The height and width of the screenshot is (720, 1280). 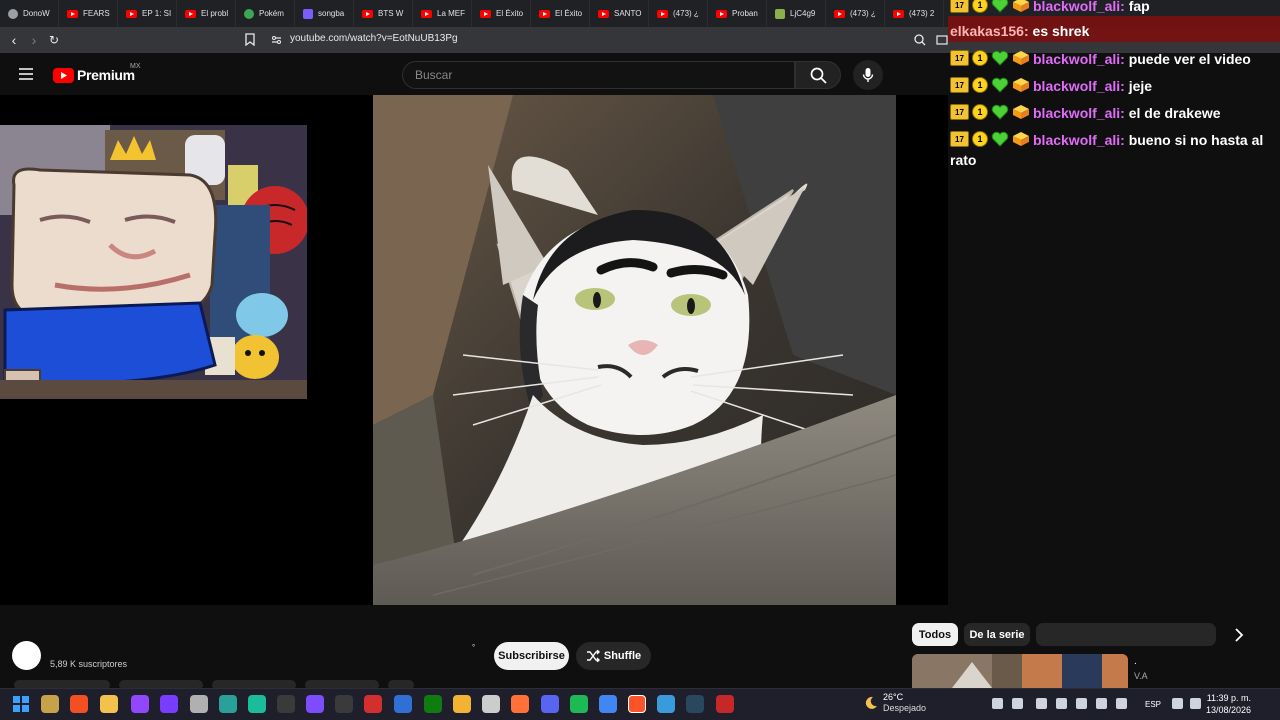 What do you see at coordinates (619, 13) in the screenshot?
I see `browser-tab: SANTO` at bounding box center [619, 13].